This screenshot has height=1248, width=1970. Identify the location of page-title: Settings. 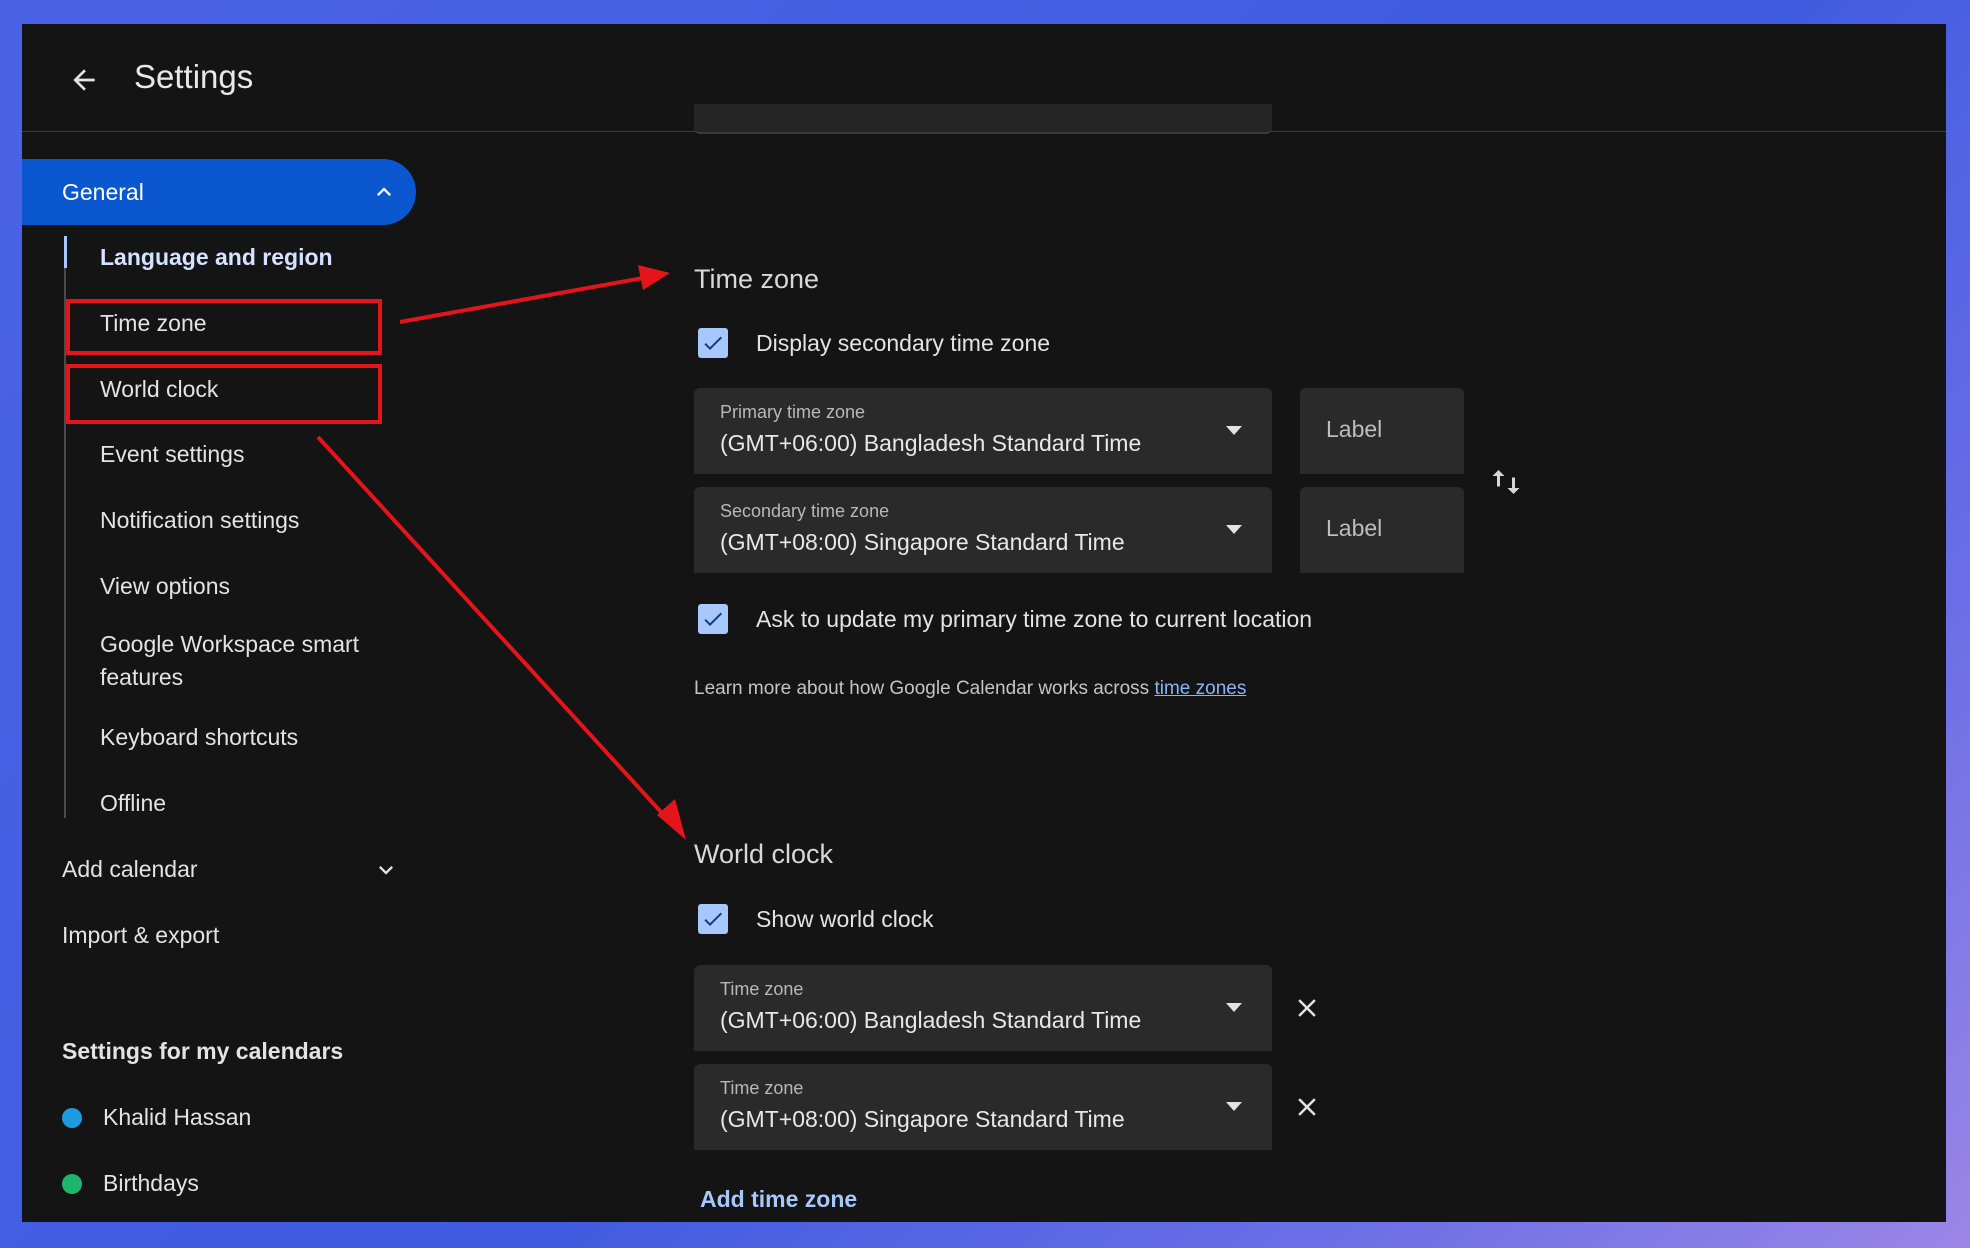
(194, 76).